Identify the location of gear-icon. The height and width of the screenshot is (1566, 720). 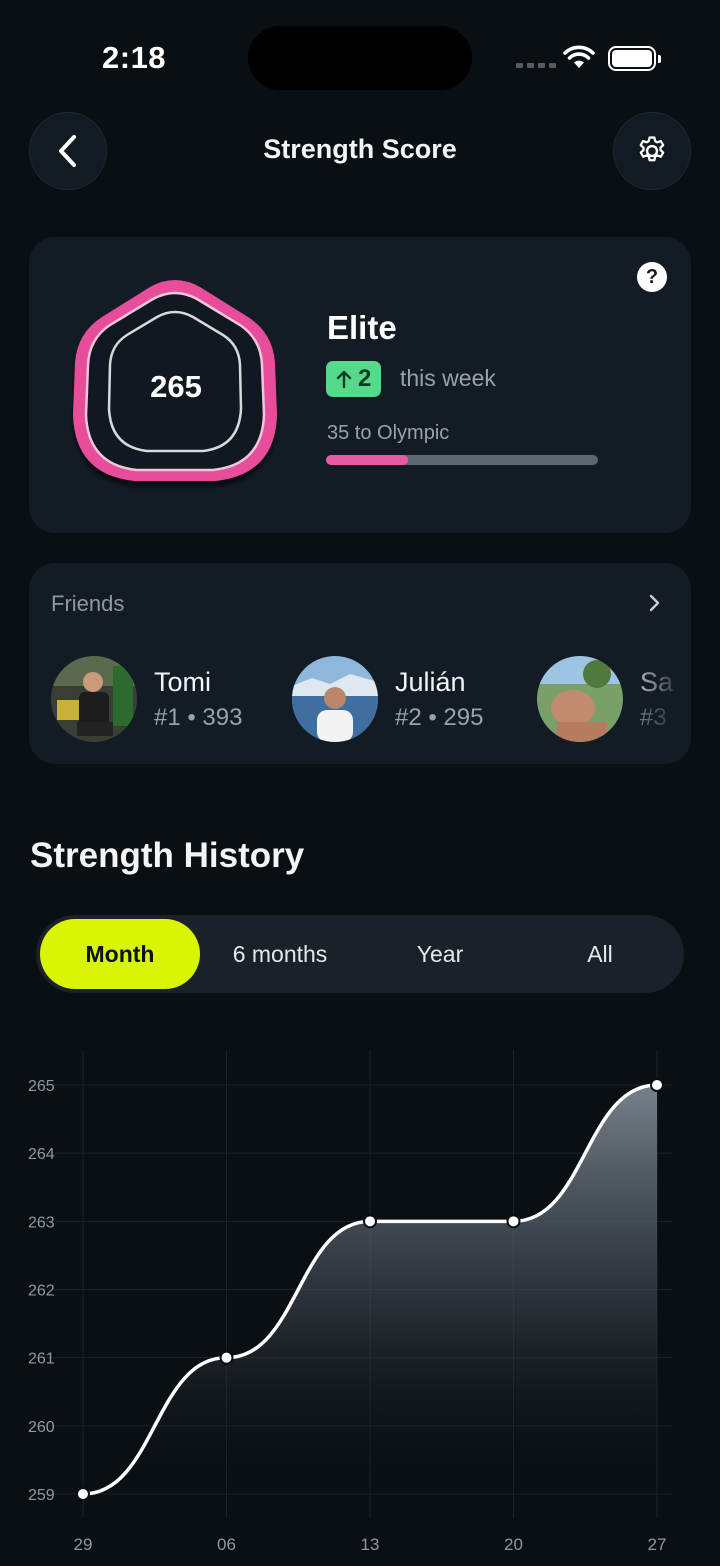
(652, 149).